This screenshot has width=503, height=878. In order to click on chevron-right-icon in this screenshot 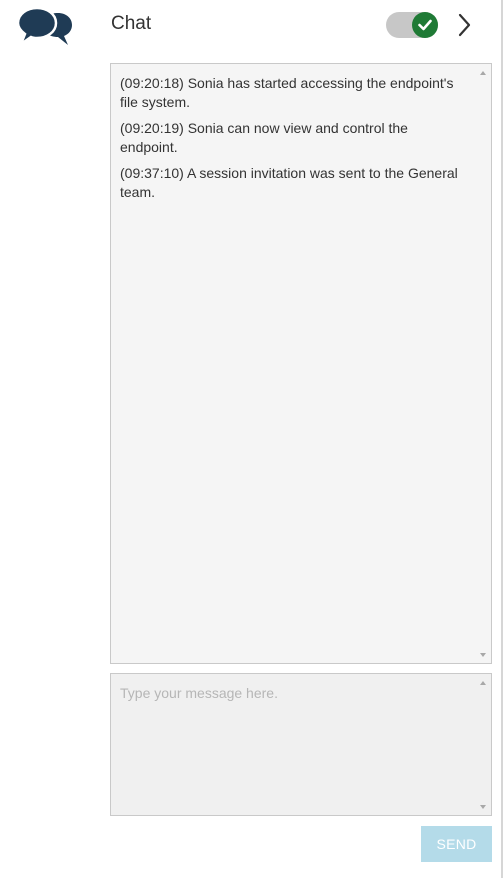, I will do `click(465, 25)`.